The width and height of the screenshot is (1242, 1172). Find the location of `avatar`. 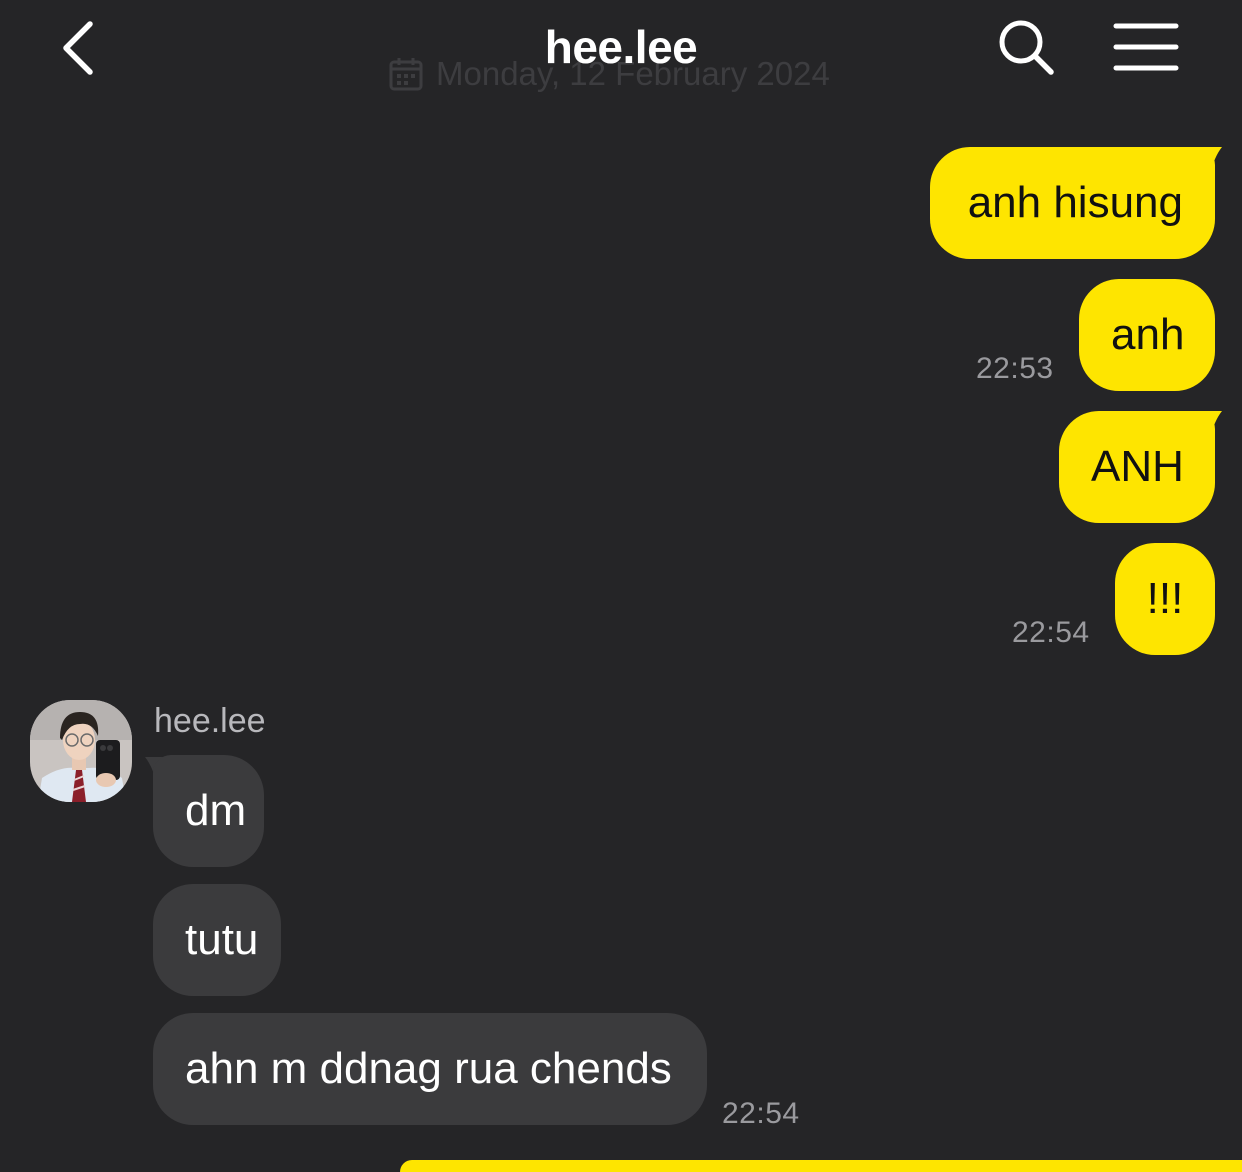

avatar is located at coordinates (81, 751).